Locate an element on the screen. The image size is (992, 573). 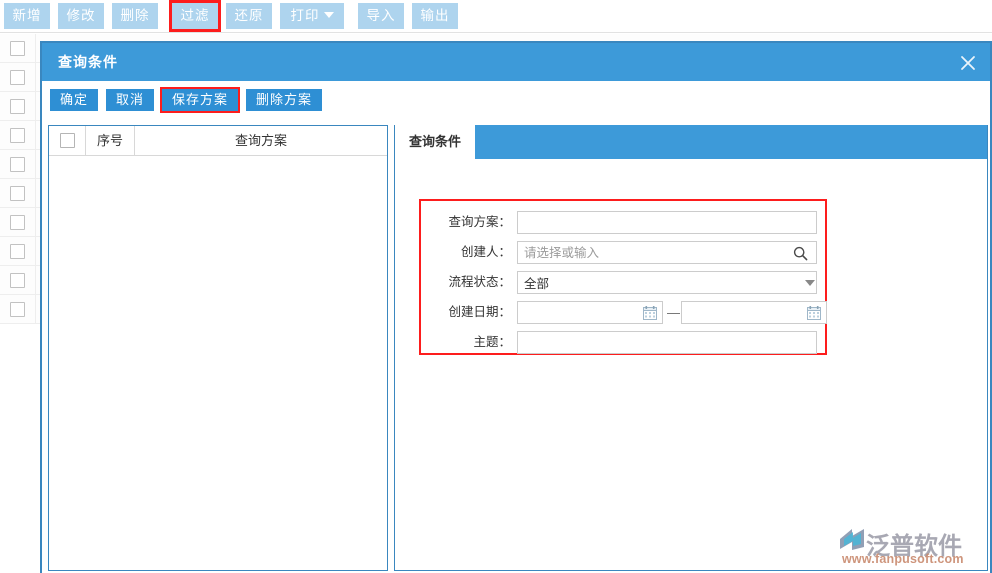
process-status-label: 流程状态： is located at coordinates (479, 282).